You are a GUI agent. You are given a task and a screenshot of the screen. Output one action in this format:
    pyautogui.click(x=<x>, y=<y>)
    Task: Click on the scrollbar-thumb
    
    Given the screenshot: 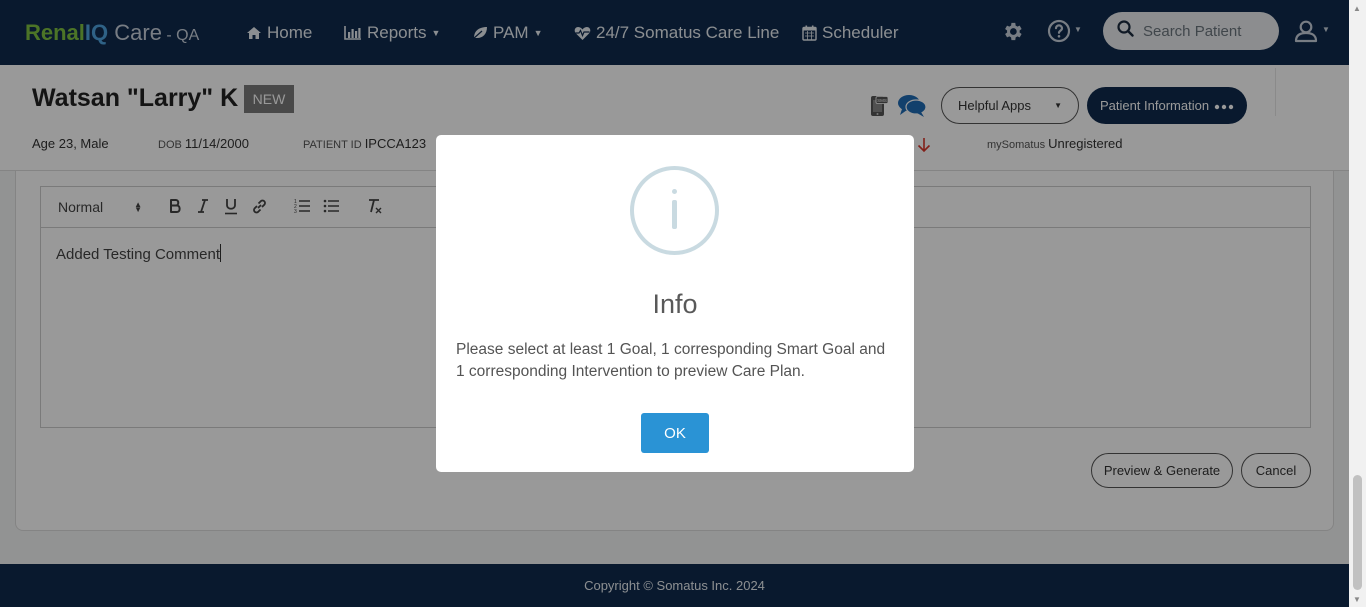 What is the action you would take?
    pyautogui.click(x=1357, y=532)
    